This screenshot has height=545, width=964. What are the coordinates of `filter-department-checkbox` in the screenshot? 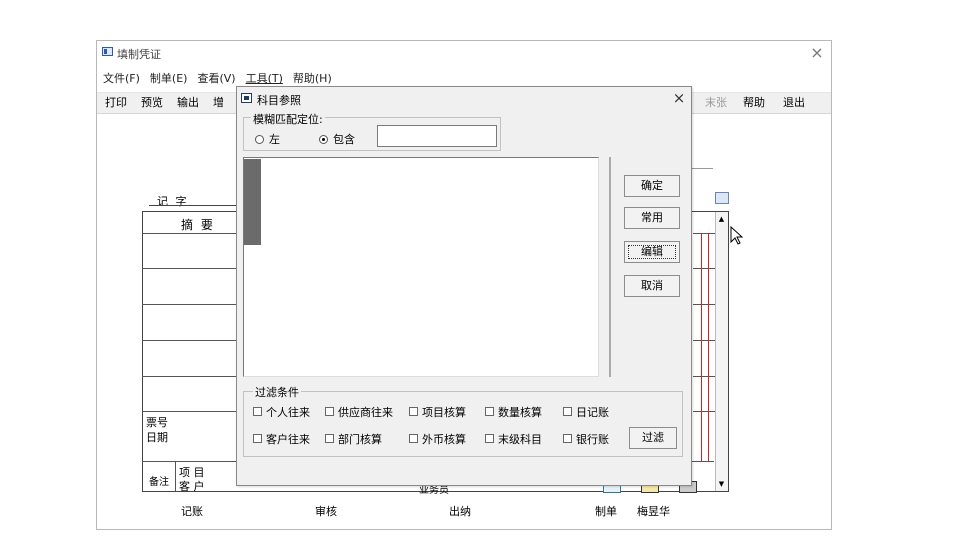 It's located at (329, 438).